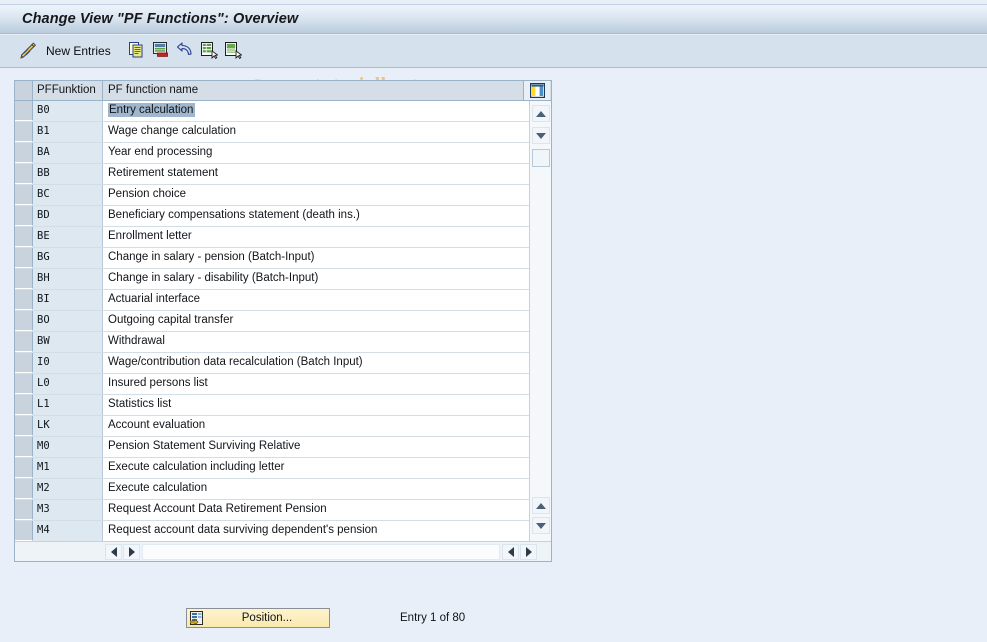 The image size is (987, 642). I want to click on scroll-right-end-icon, so click(528, 552).